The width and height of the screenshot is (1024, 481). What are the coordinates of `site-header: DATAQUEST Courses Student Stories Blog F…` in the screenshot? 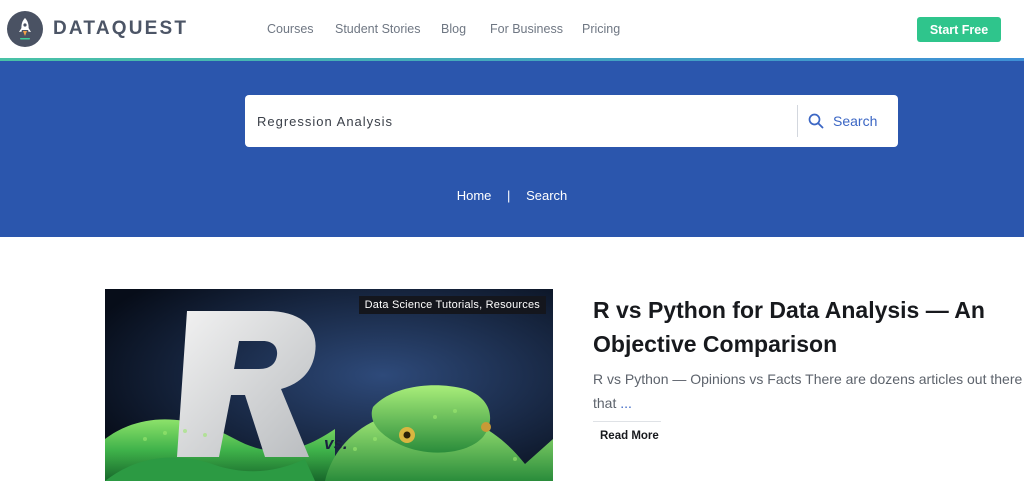 It's located at (512, 29).